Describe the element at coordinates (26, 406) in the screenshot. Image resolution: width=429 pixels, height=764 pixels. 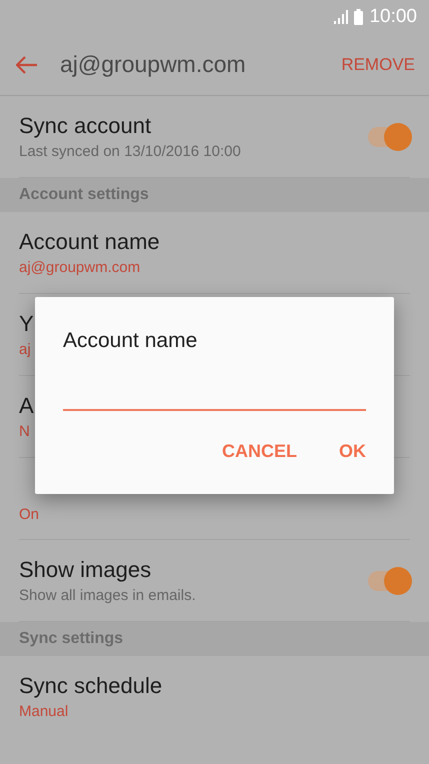
I see `setting-title: A` at that location.